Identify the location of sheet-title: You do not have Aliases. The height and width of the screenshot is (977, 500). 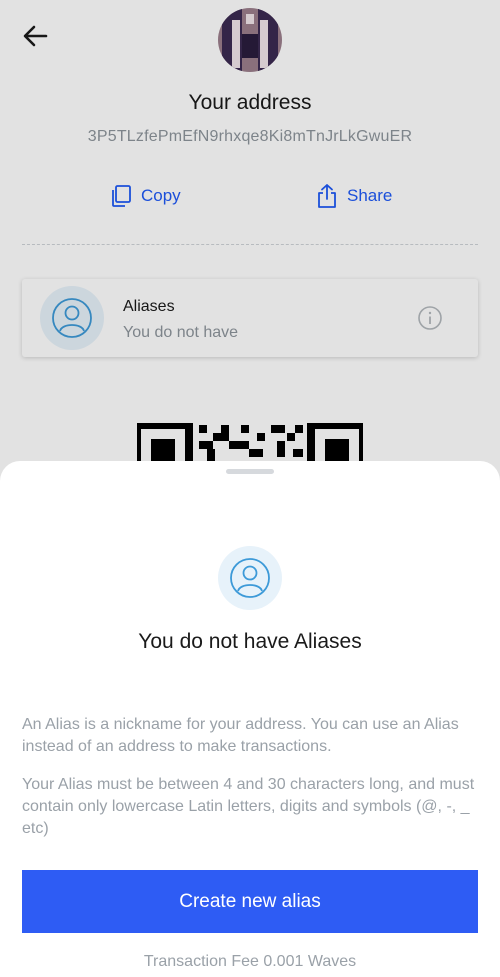
(250, 641).